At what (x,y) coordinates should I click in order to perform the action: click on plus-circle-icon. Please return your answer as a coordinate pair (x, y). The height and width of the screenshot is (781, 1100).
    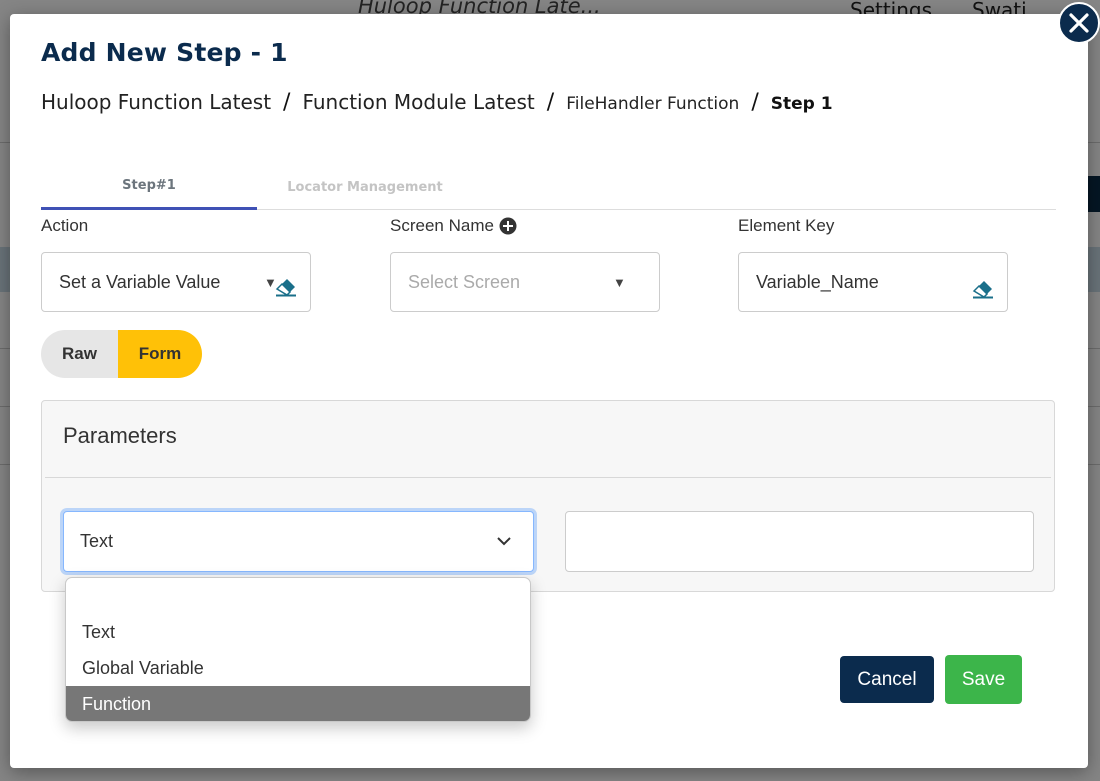
    Looking at the image, I should click on (508, 226).